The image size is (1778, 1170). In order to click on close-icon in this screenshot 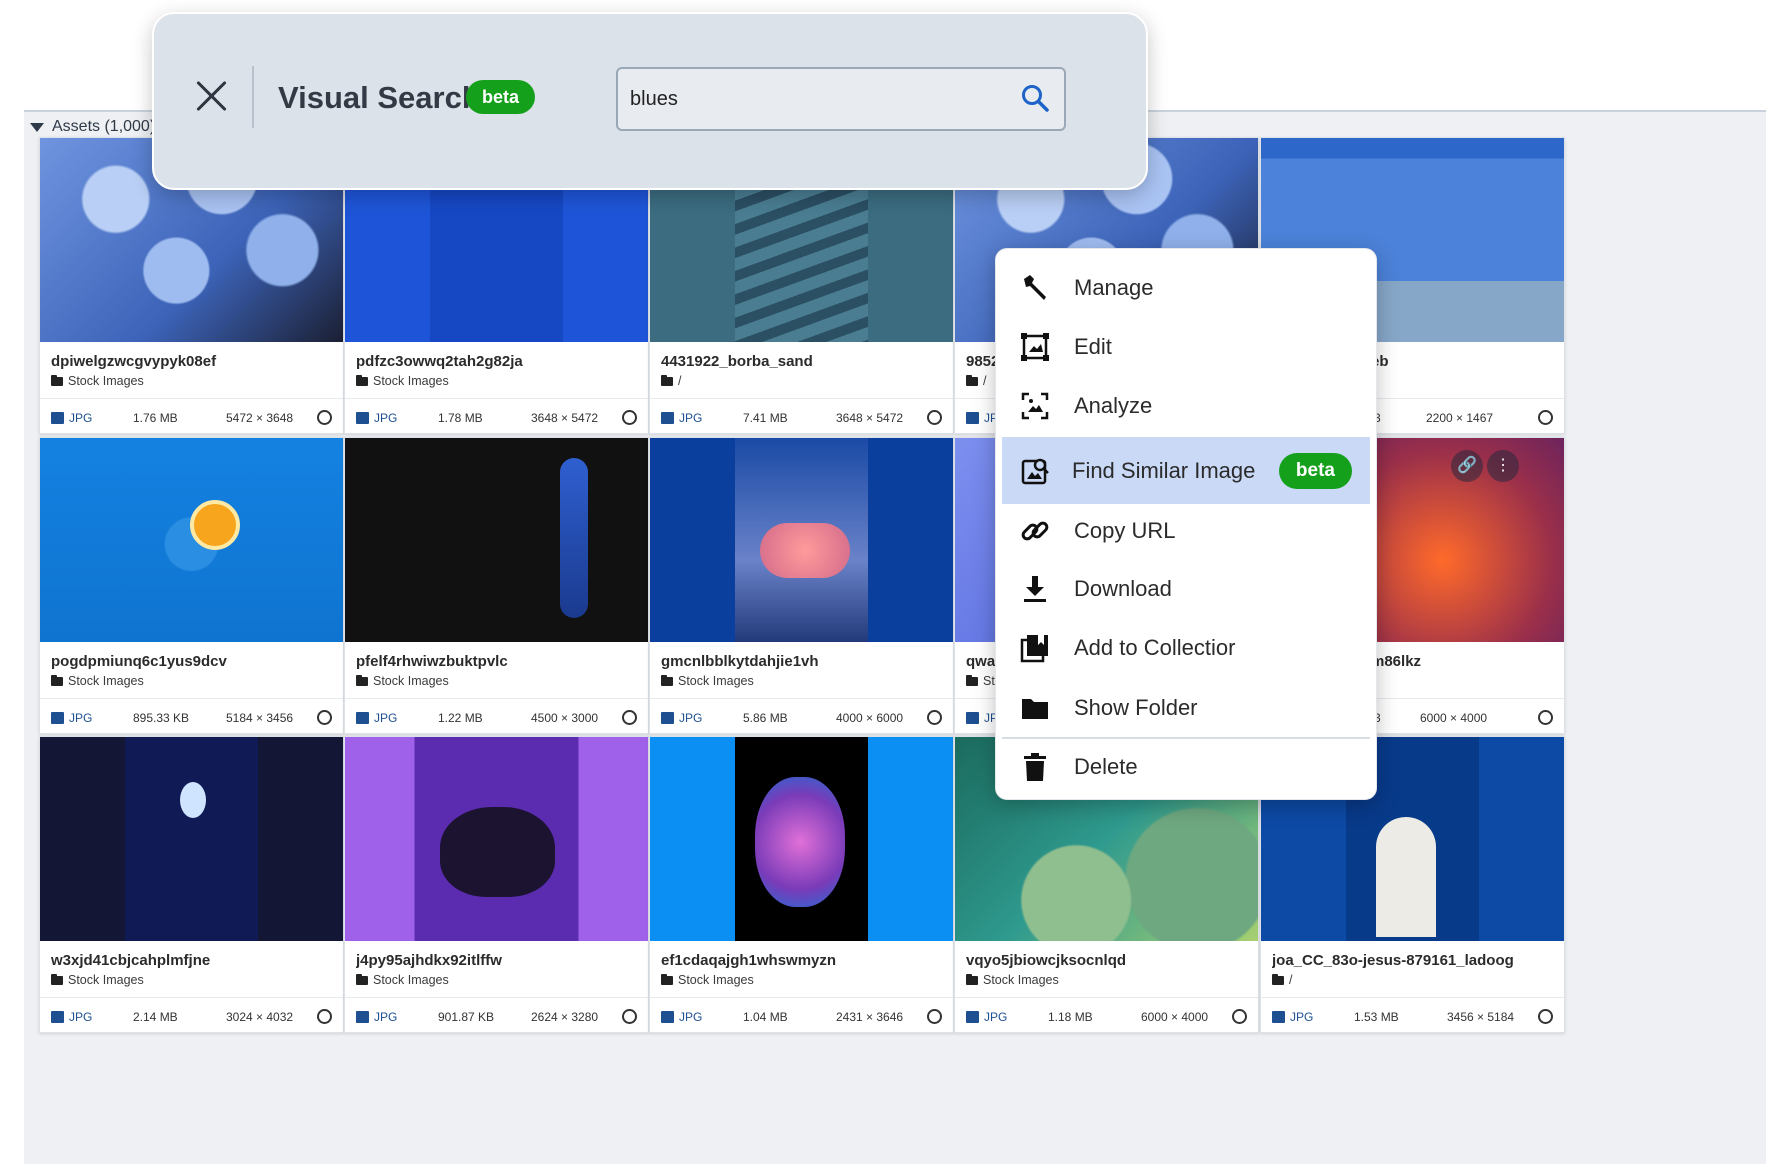, I will do `click(212, 96)`.